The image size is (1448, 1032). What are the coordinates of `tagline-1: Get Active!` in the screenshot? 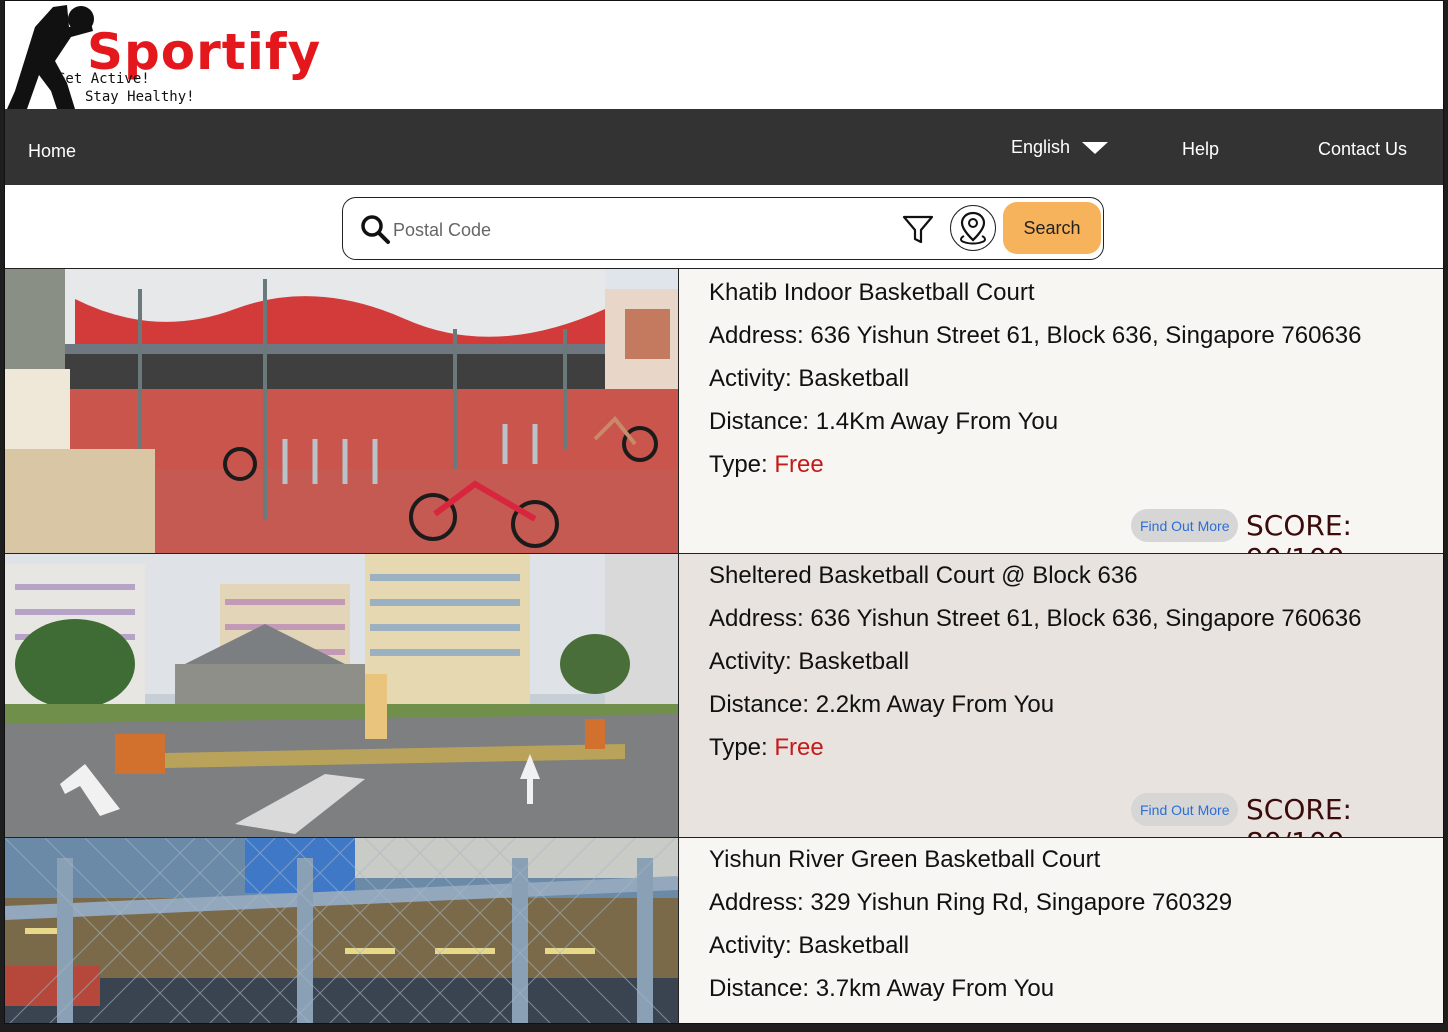 It's located at (103, 79).